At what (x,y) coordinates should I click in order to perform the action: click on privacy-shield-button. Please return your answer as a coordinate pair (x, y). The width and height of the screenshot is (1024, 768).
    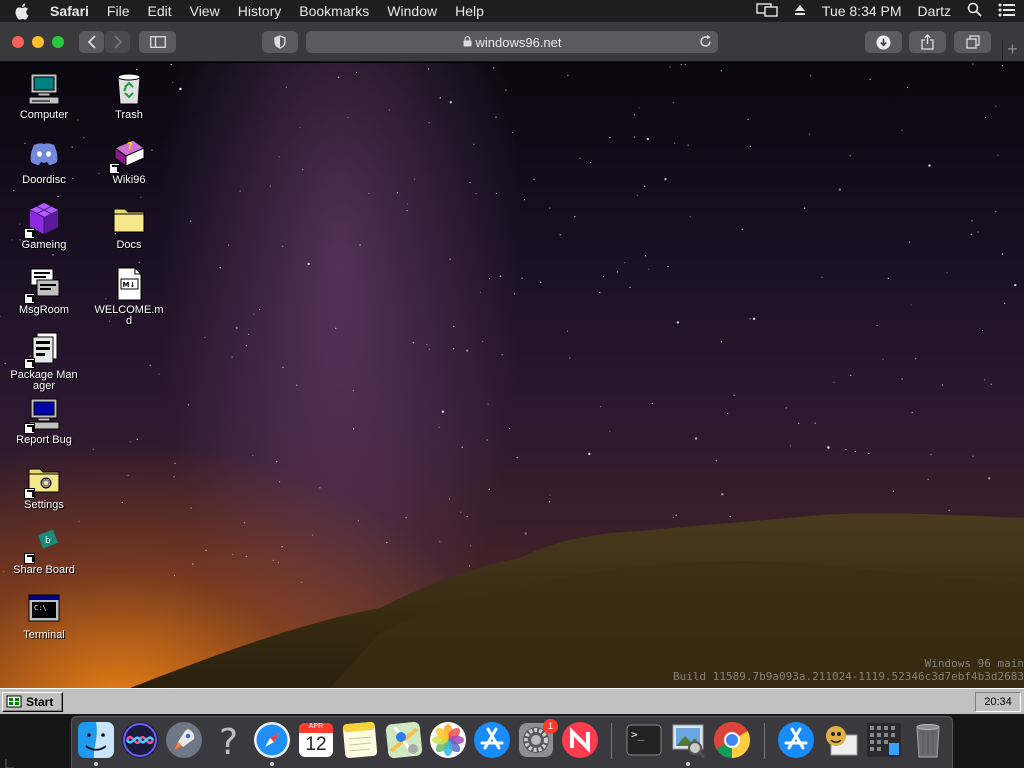
    Looking at the image, I should click on (280, 42).